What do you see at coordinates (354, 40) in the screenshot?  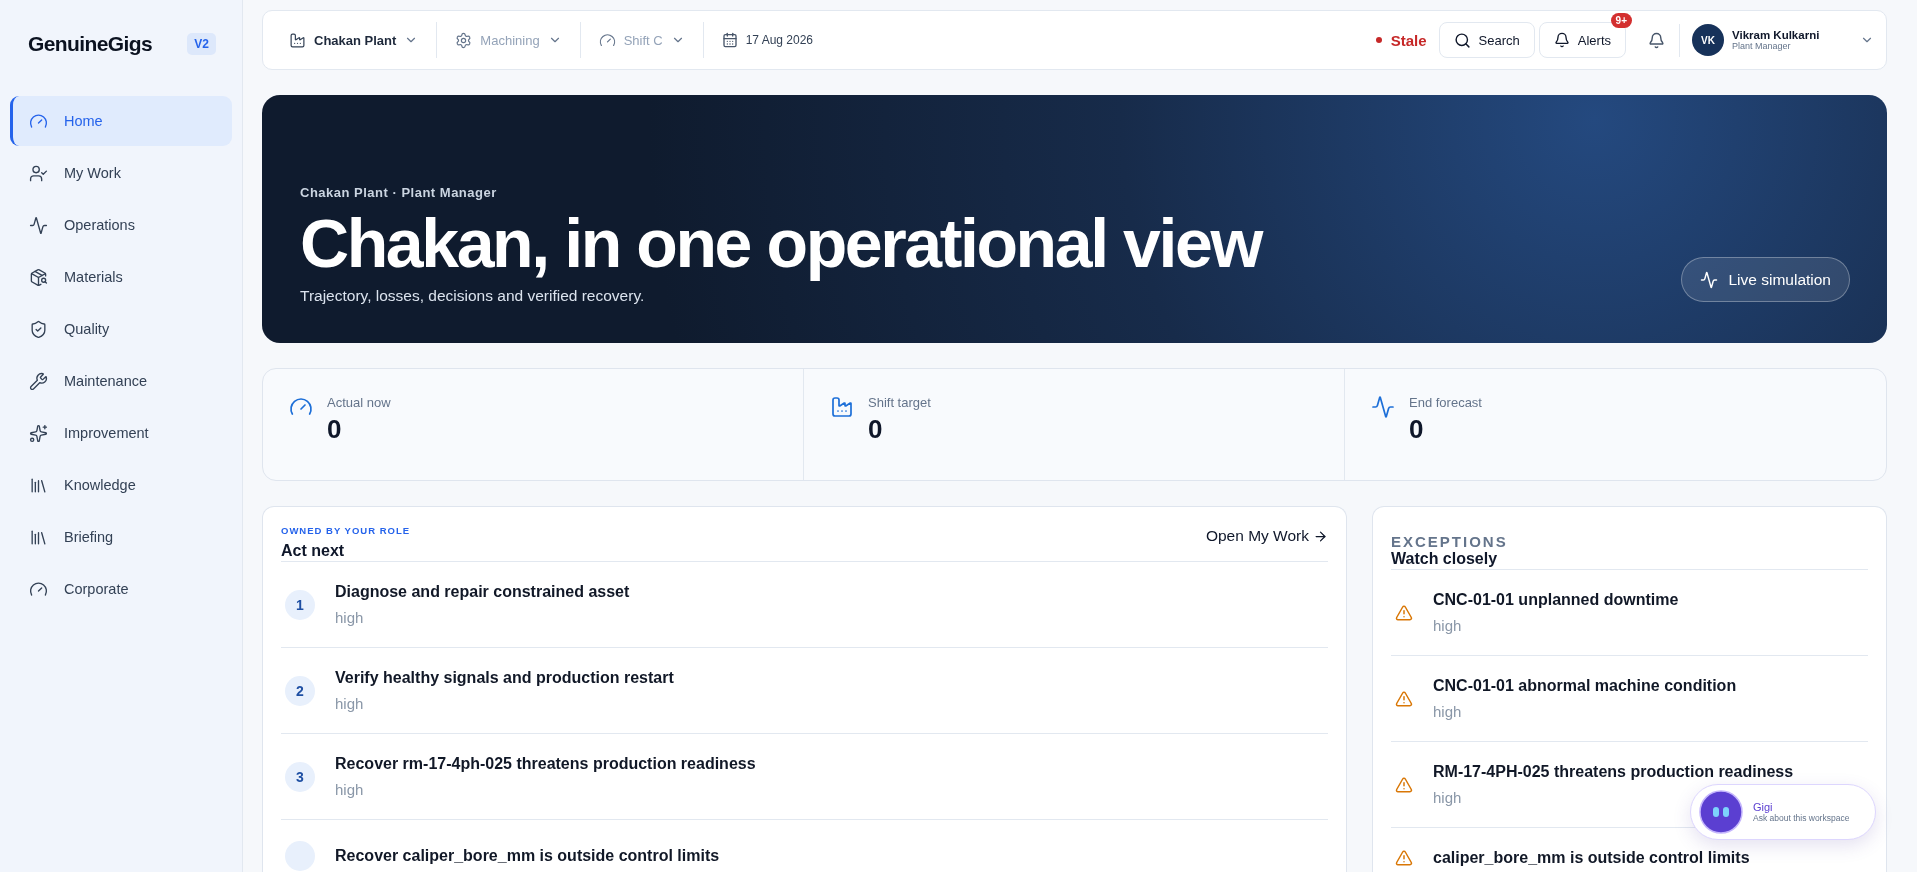 I see `filter-dropdown: Chakan Plant` at bounding box center [354, 40].